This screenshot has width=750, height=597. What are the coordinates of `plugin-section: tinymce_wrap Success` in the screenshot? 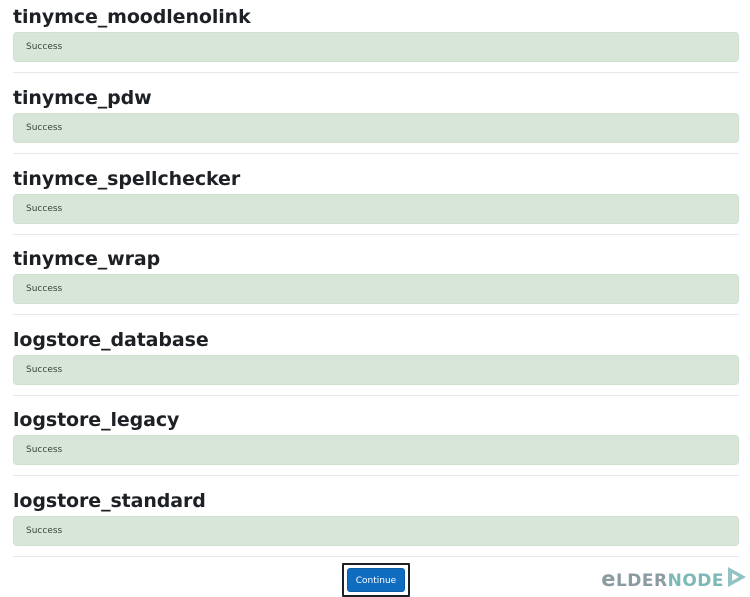 It's located at (376, 281).